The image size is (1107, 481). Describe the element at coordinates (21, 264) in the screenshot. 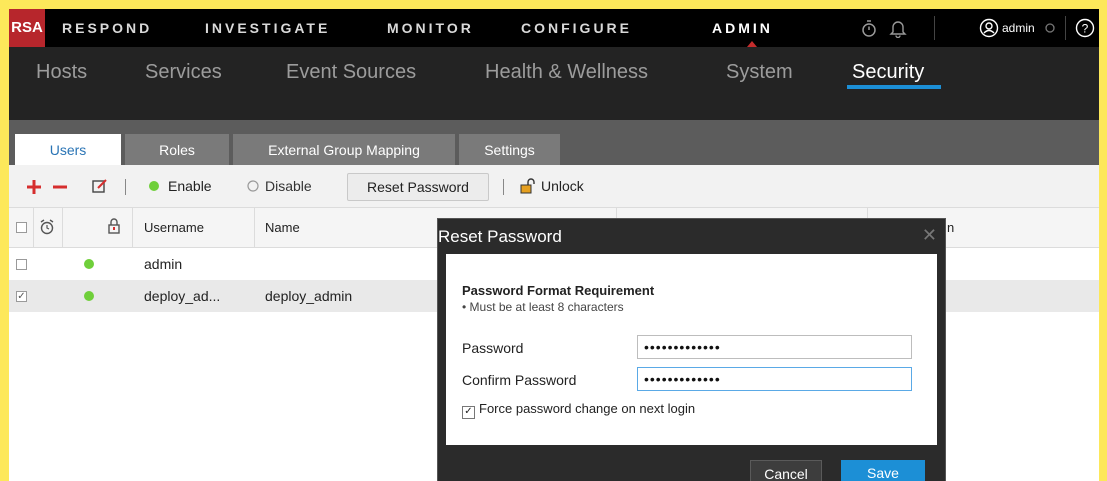

I see `row-checkbox` at that location.